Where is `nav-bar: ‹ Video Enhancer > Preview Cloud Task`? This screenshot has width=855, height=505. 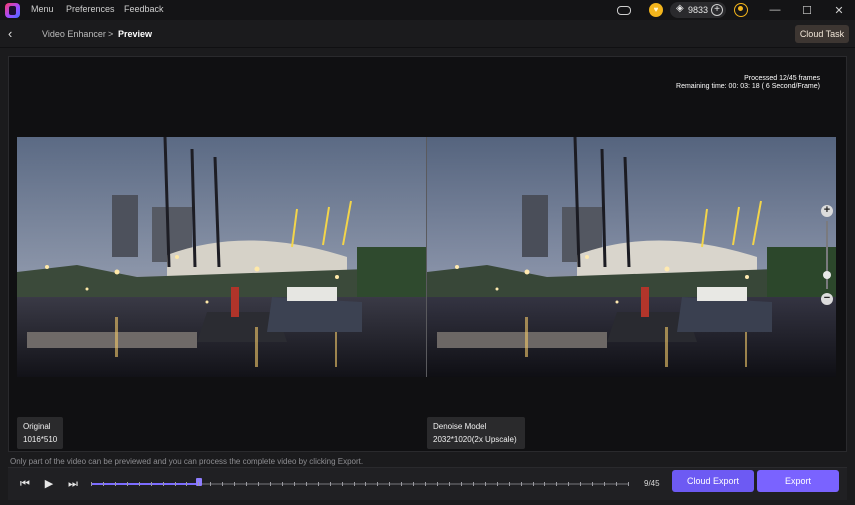
nav-bar: ‹ Video Enhancer > Preview Cloud Task is located at coordinates (427, 34).